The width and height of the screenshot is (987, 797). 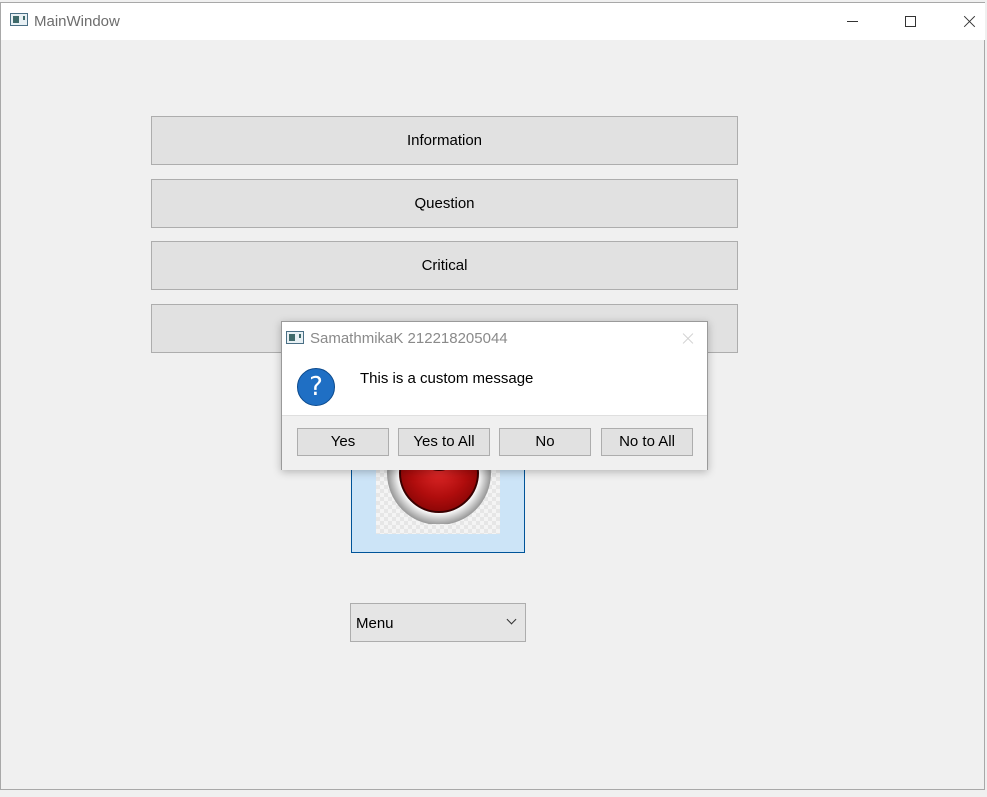 I want to click on dialog-message: This is a custom message, so click(x=447, y=378).